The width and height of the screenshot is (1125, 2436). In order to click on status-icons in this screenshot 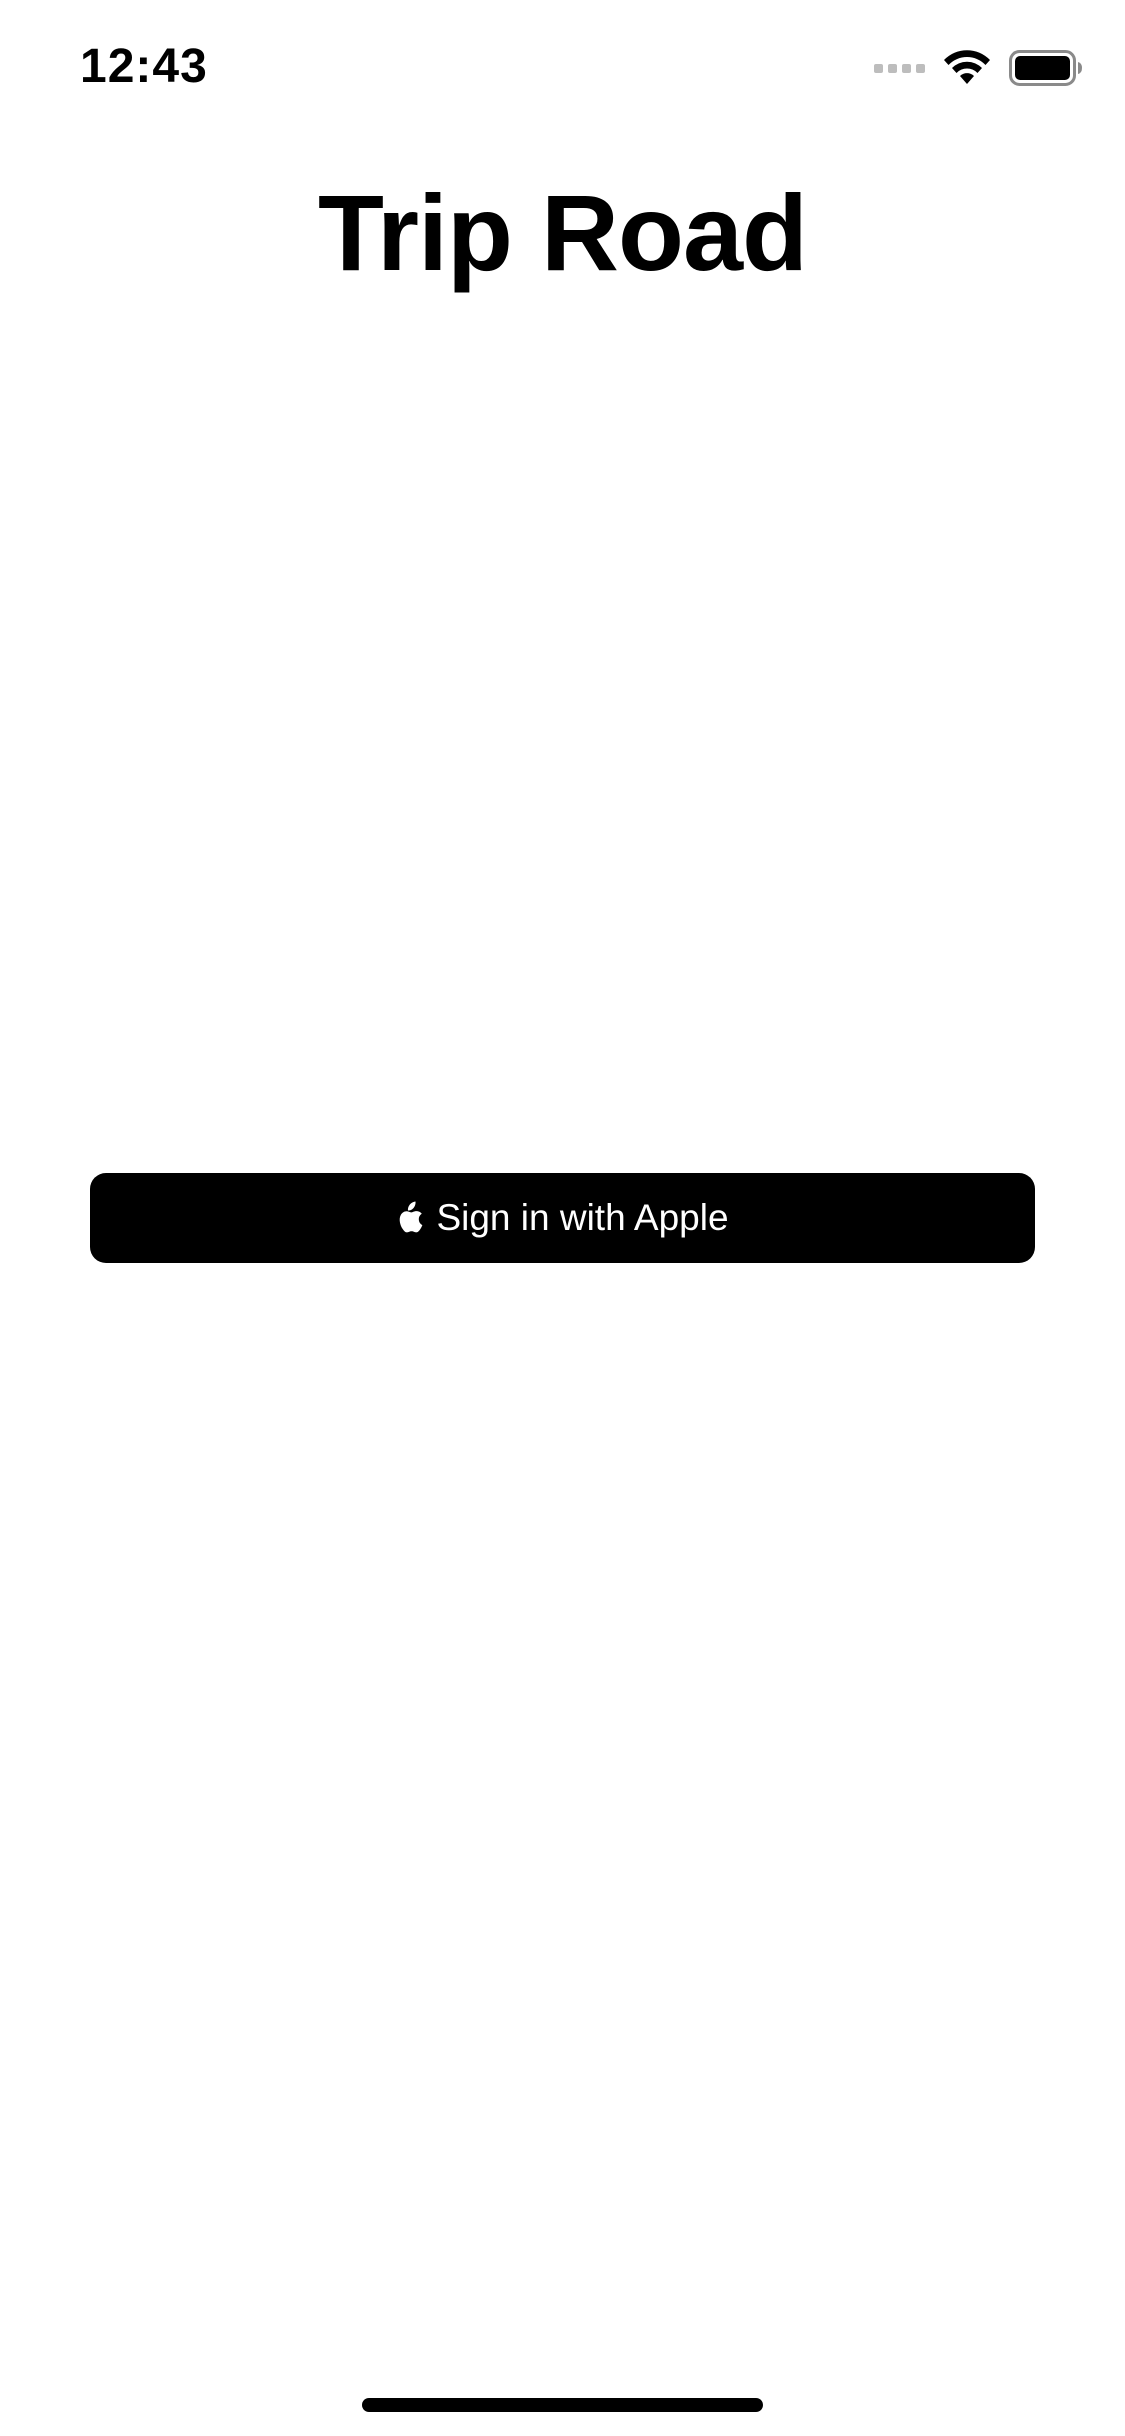, I will do `click(978, 68)`.